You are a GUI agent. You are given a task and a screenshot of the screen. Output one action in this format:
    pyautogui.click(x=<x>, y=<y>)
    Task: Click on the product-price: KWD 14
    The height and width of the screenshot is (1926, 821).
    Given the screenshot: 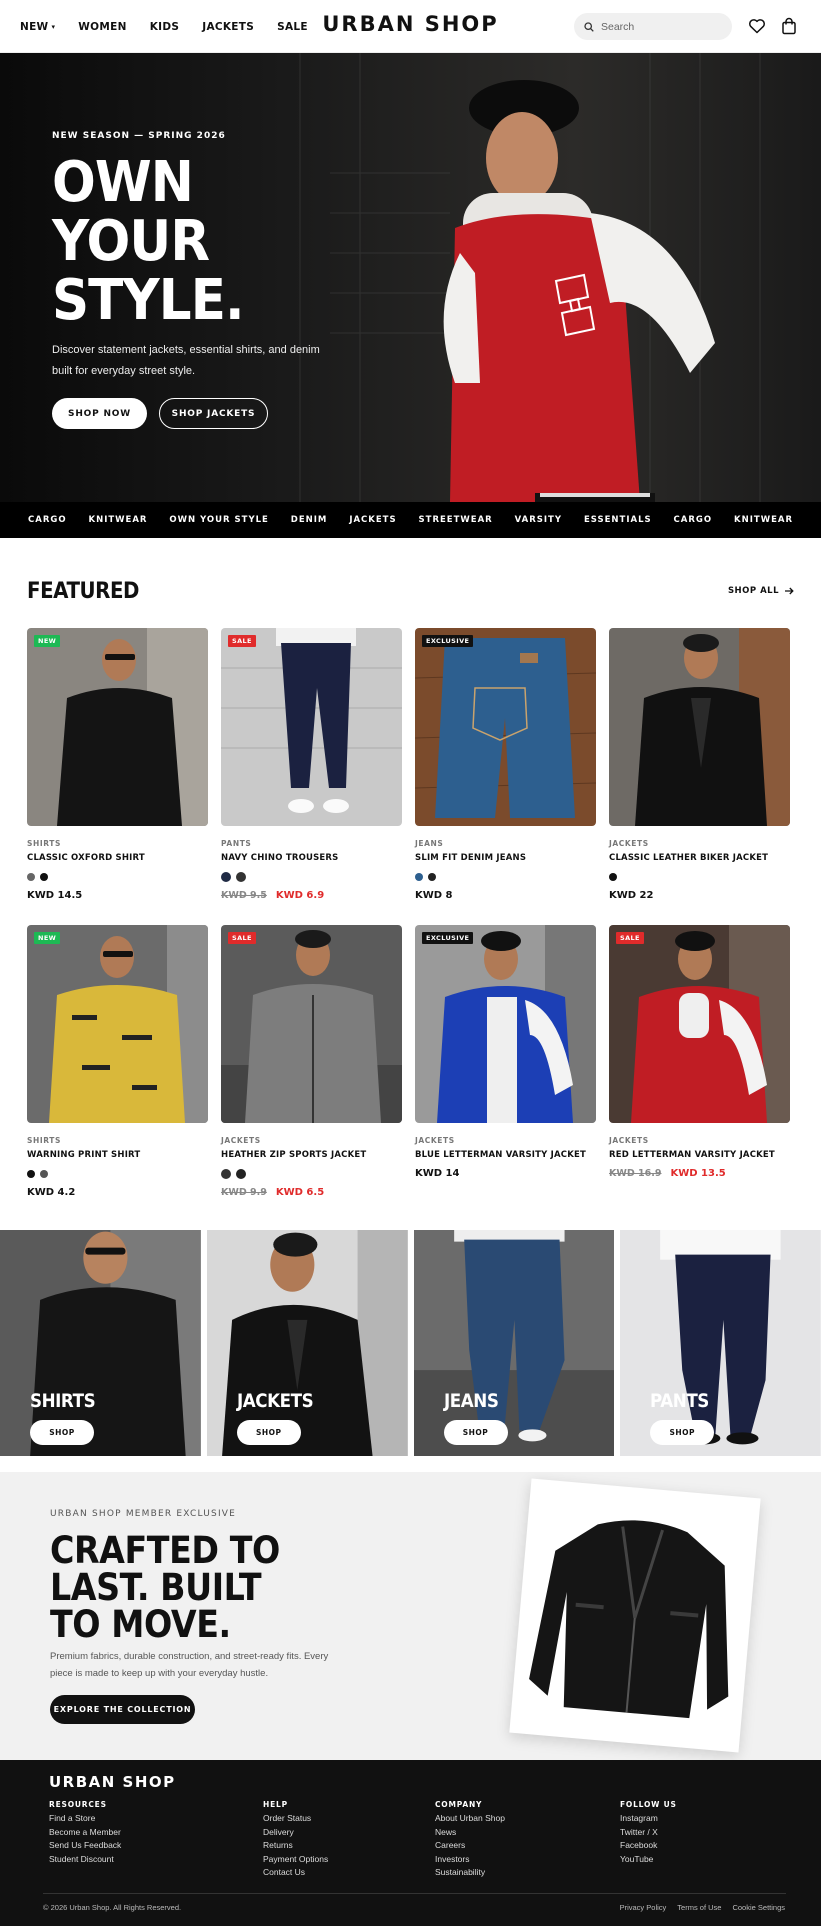 What is the action you would take?
    pyautogui.click(x=505, y=1173)
    